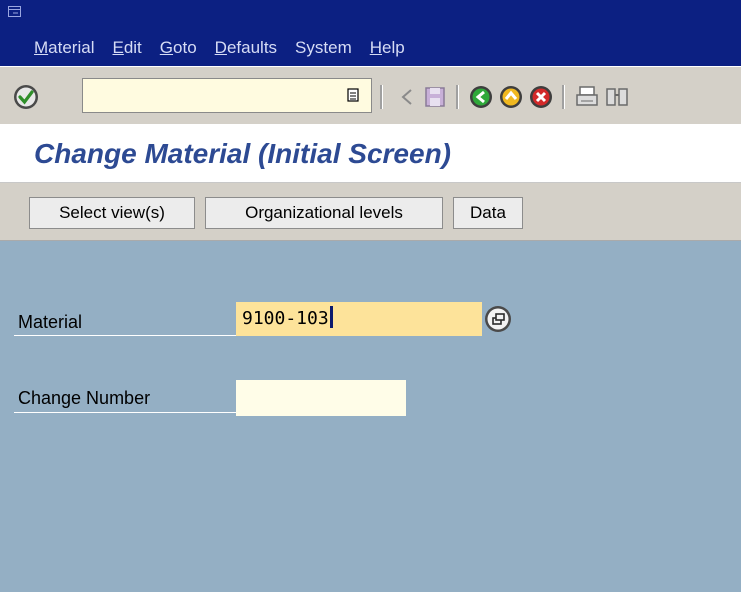 This screenshot has height=592, width=741. Describe the element at coordinates (178, 48) in the screenshot. I see `menu-goto: Goto` at that location.